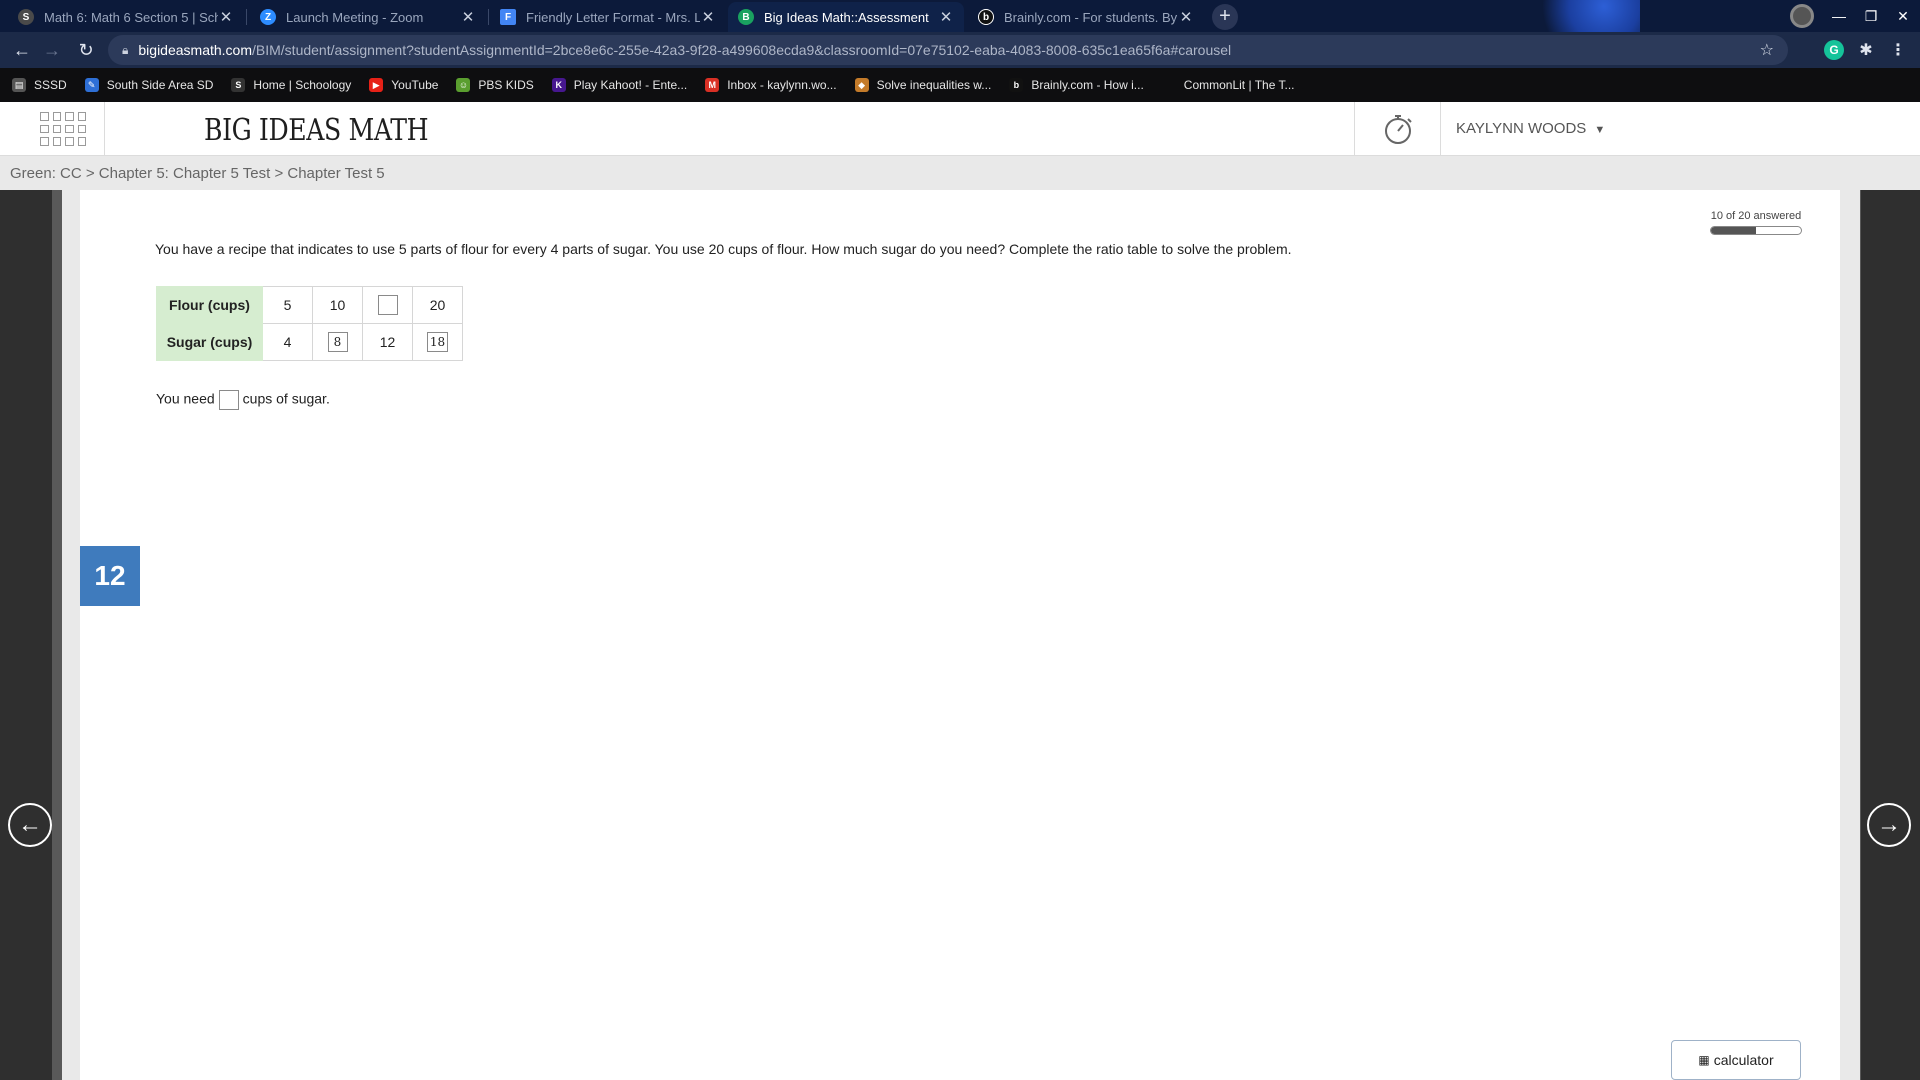 The height and width of the screenshot is (1080, 1920). I want to click on tab-schoology: S Math 6: Math 6 Section 5 | Scho ✕, so click(126, 17).